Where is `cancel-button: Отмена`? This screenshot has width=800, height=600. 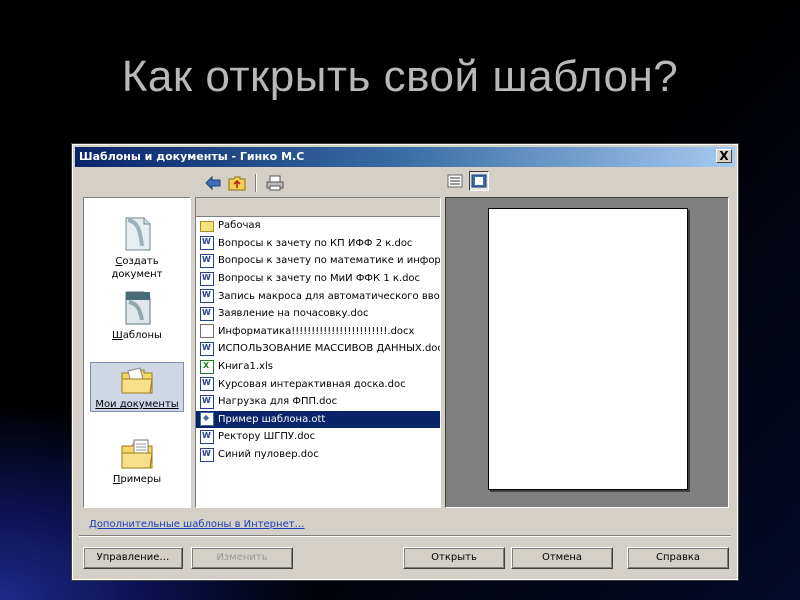
cancel-button: Отмена is located at coordinates (562, 558).